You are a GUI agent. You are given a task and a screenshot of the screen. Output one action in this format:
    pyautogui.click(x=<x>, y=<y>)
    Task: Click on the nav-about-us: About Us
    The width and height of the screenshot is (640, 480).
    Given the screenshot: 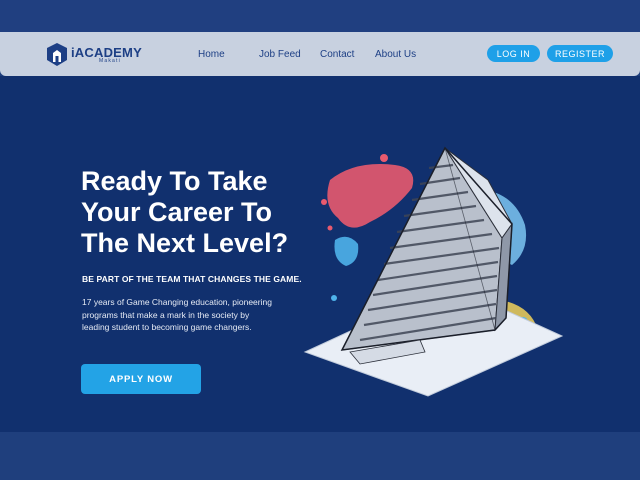 What is the action you would take?
    pyautogui.click(x=395, y=54)
    